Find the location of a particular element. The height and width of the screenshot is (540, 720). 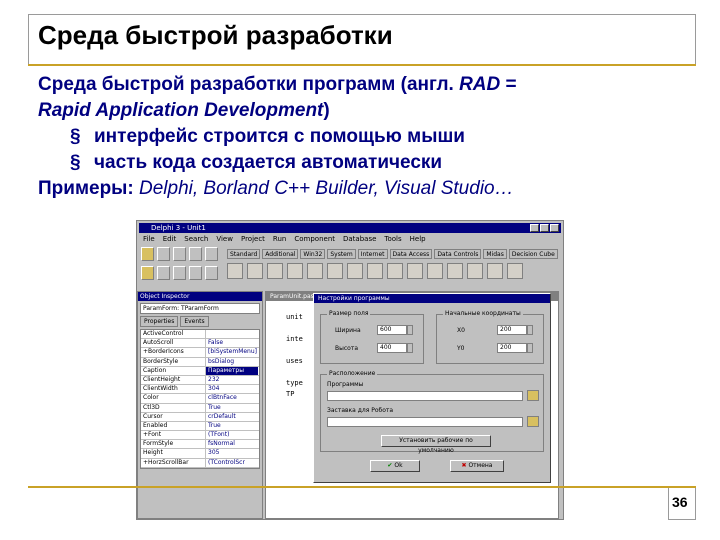

property-value: 304 is located at coordinates (231, 389).